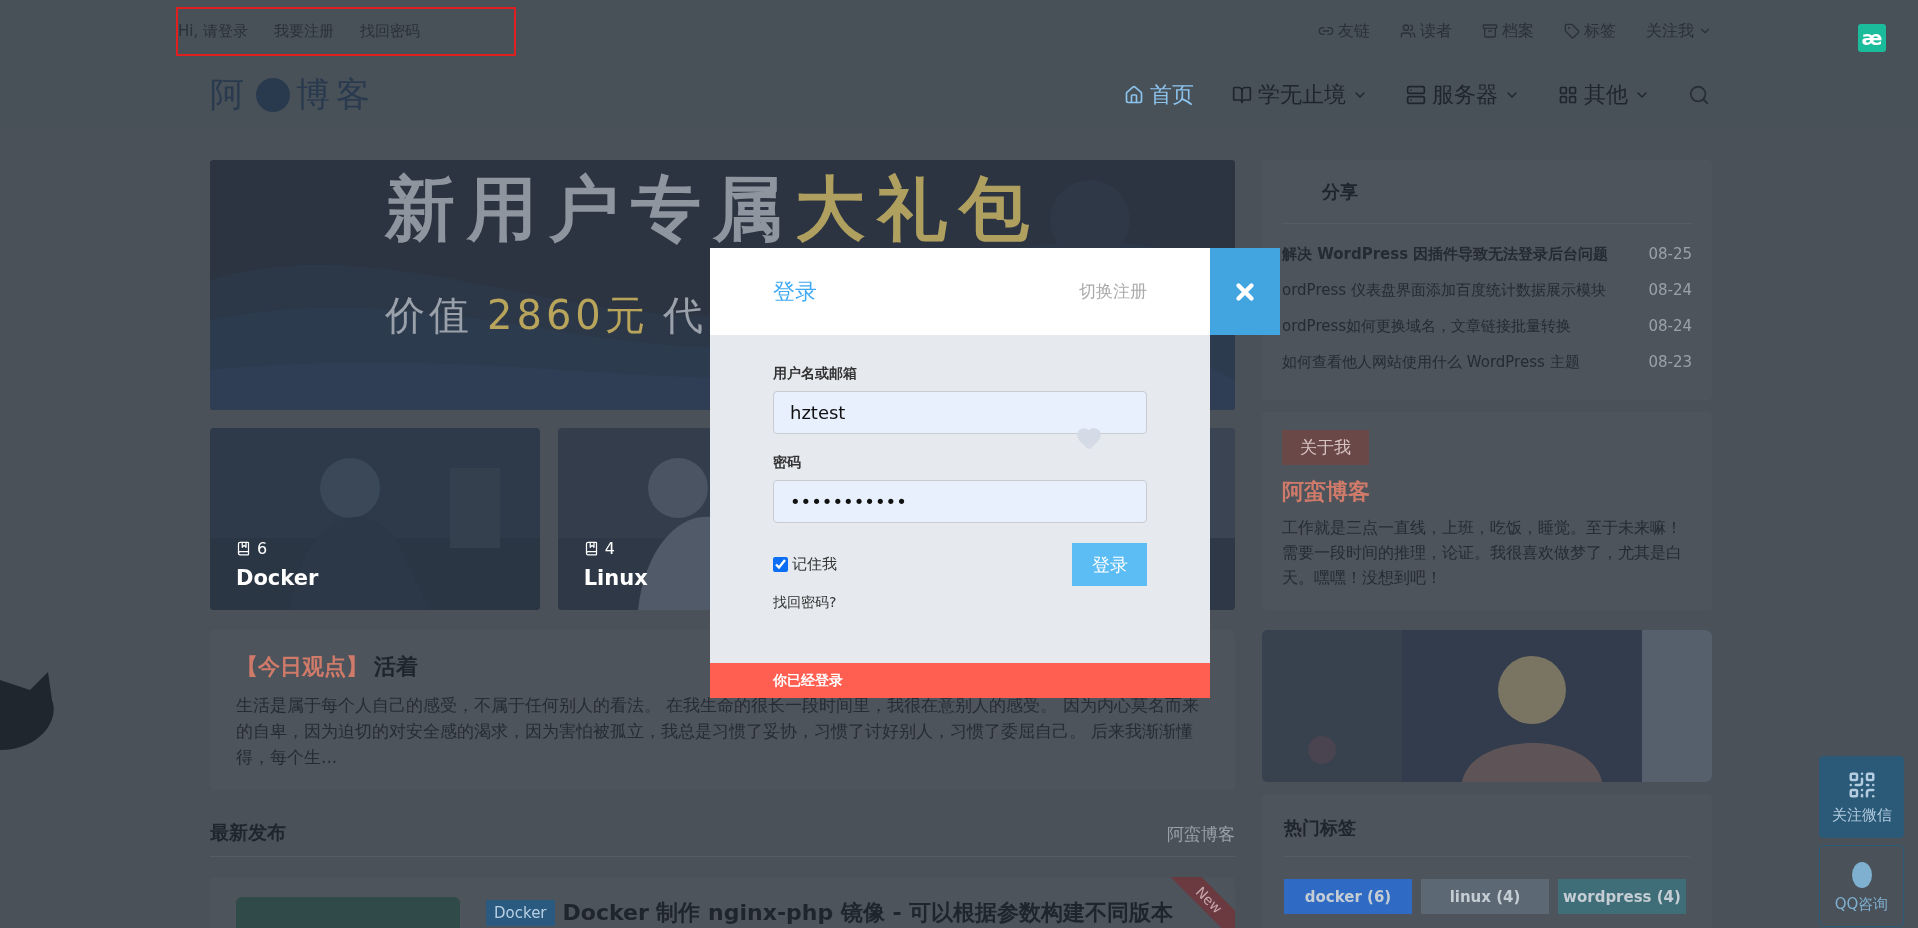 The height and width of the screenshot is (928, 1918). Describe the element at coordinates (960, 680) in the screenshot. I see `status-bar: 你已经登录` at that location.